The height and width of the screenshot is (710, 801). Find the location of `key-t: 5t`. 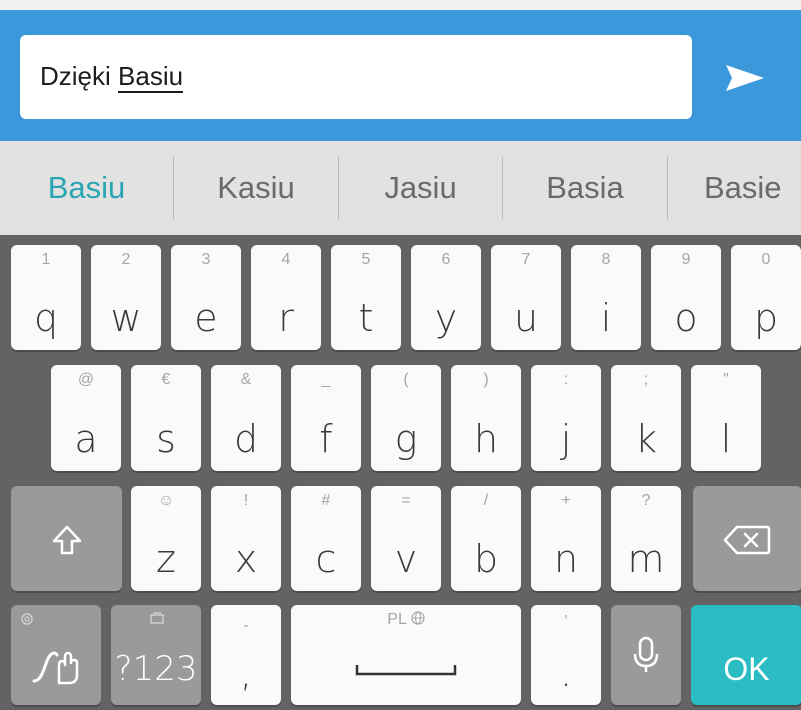

key-t: 5t is located at coordinates (366, 297).